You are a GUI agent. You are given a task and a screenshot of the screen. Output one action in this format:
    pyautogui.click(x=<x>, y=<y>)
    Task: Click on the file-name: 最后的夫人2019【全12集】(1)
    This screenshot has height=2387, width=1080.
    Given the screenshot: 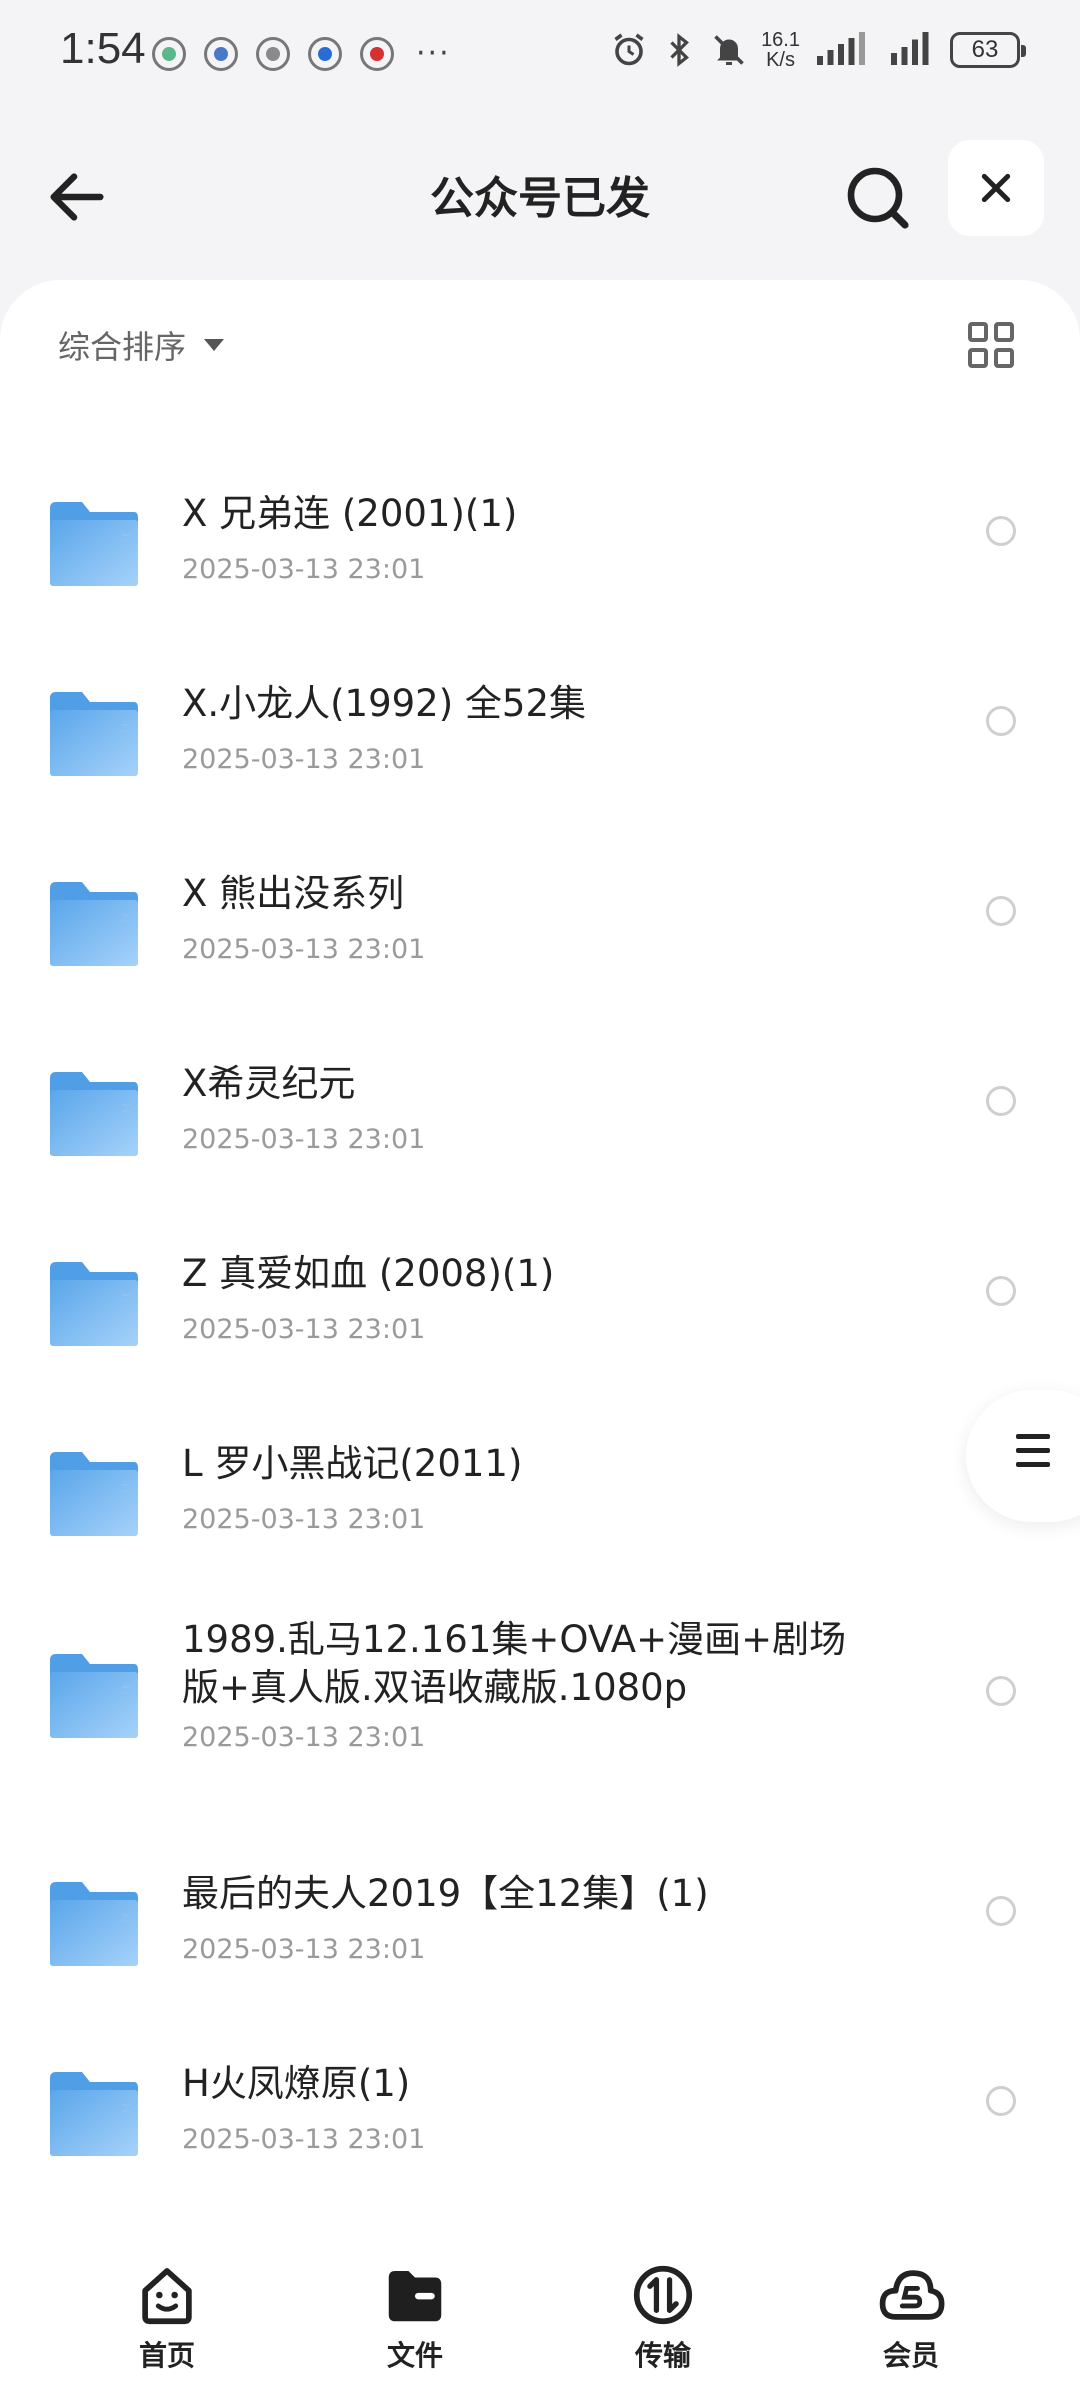 What is the action you would take?
    pyautogui.click(x=445, y=1893)
    